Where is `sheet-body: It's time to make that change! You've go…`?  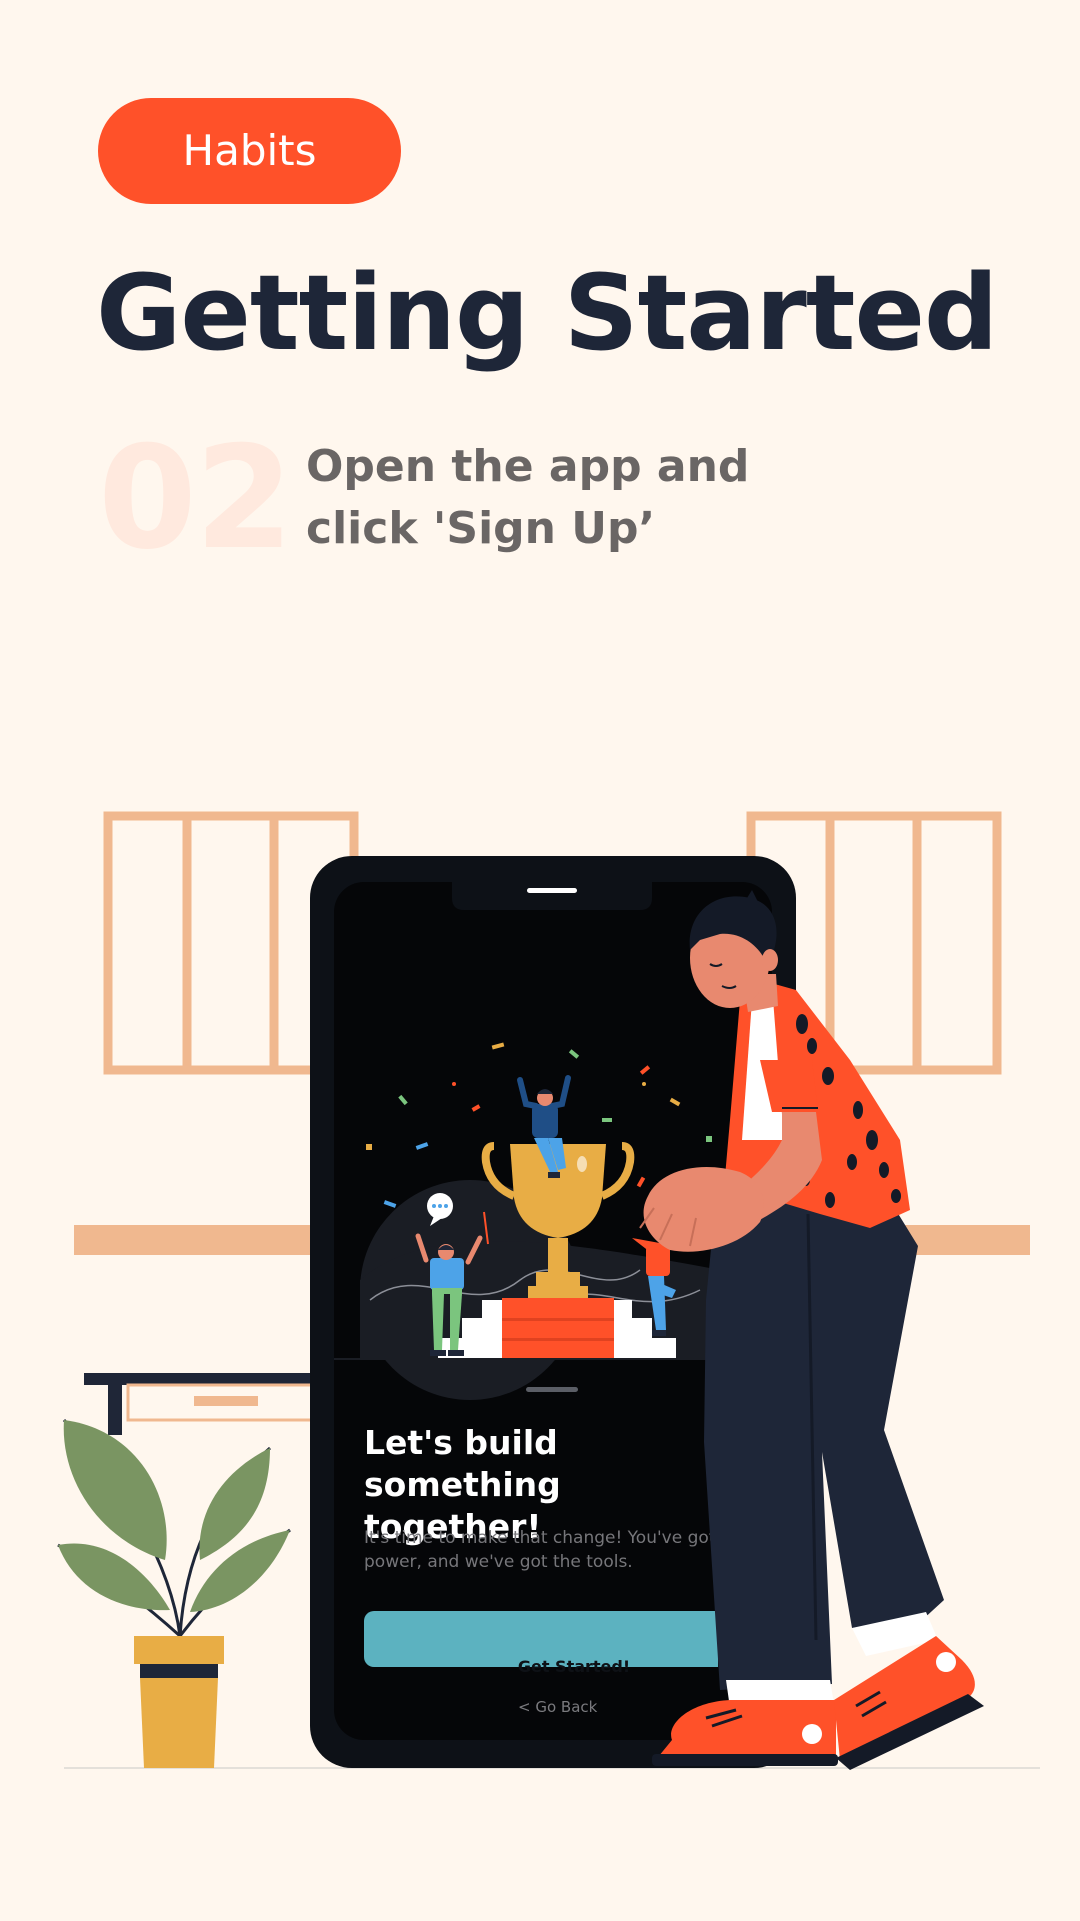
sheet-body: It's time to make that change! You've go… is located at coordinates (541, 1550).